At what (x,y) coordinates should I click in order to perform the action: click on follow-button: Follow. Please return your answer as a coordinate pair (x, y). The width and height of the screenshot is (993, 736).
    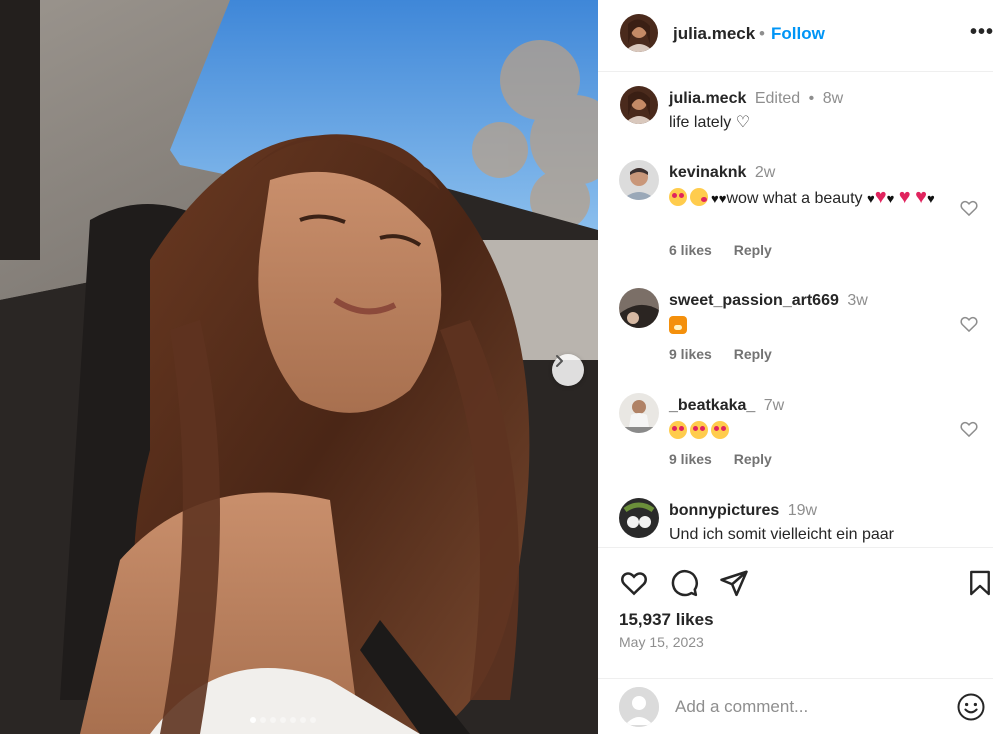
    Looking at the image, I should click on (798, 34).